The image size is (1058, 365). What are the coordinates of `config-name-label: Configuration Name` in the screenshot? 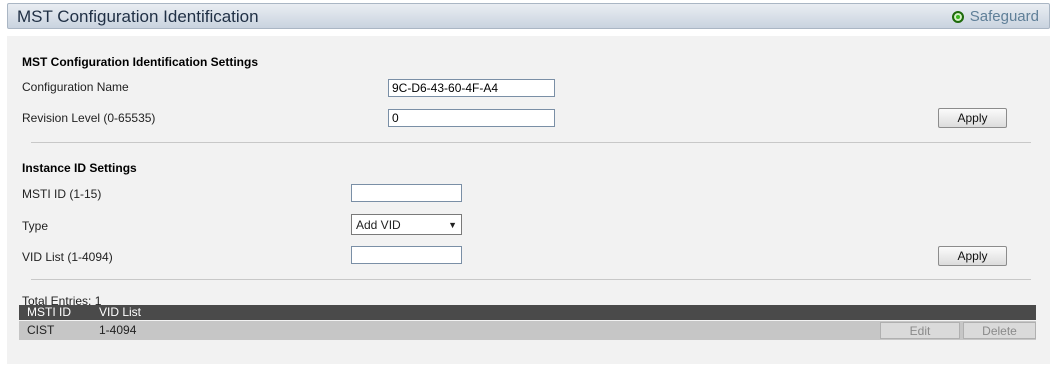 It's located at (75, 87).